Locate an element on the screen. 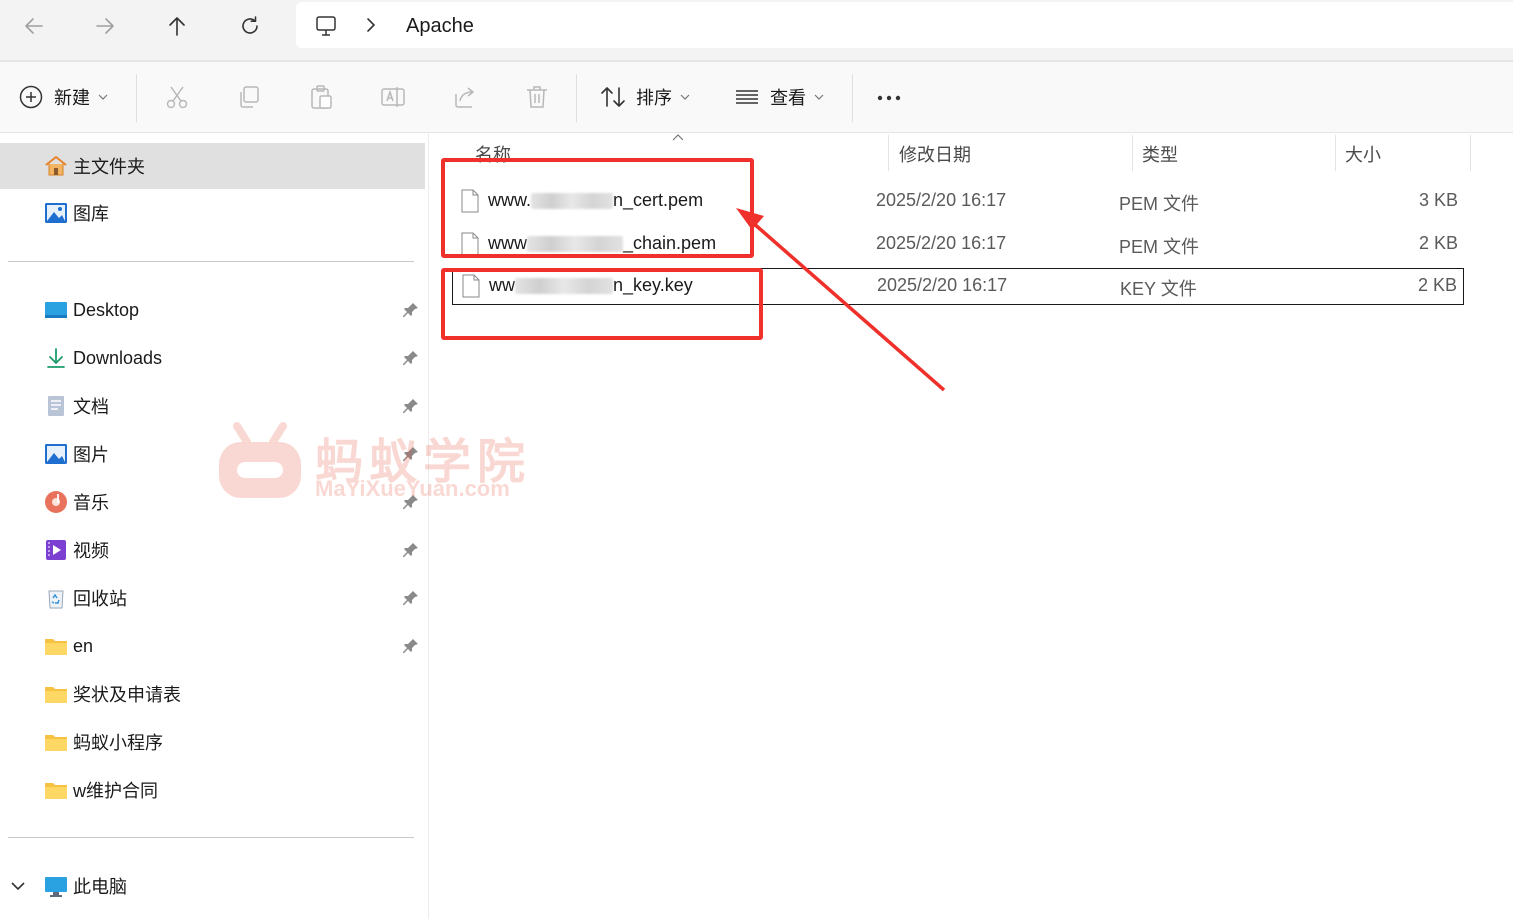  sidebar-label: 图库 is located at coordinates (91, 214).